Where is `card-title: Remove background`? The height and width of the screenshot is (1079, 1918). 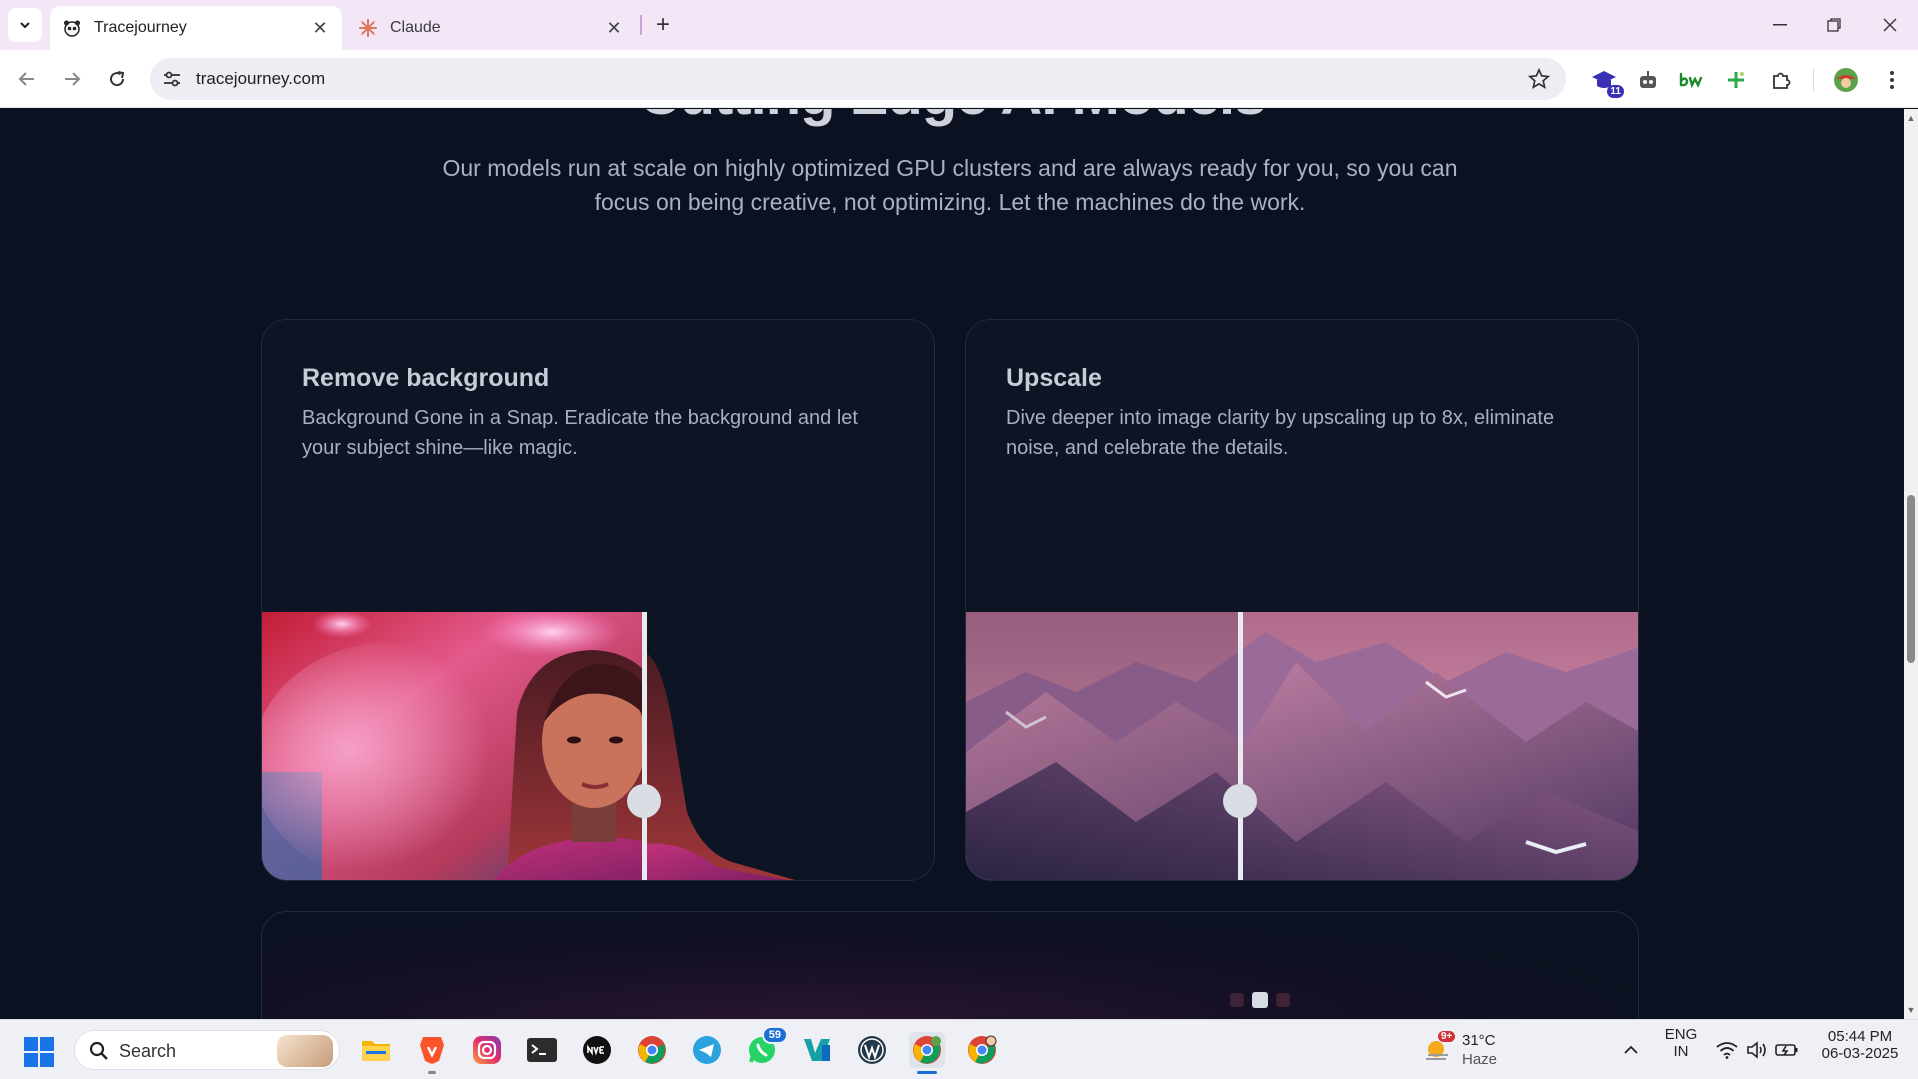 card-title: Remove background is located at coordinates (426, 378).